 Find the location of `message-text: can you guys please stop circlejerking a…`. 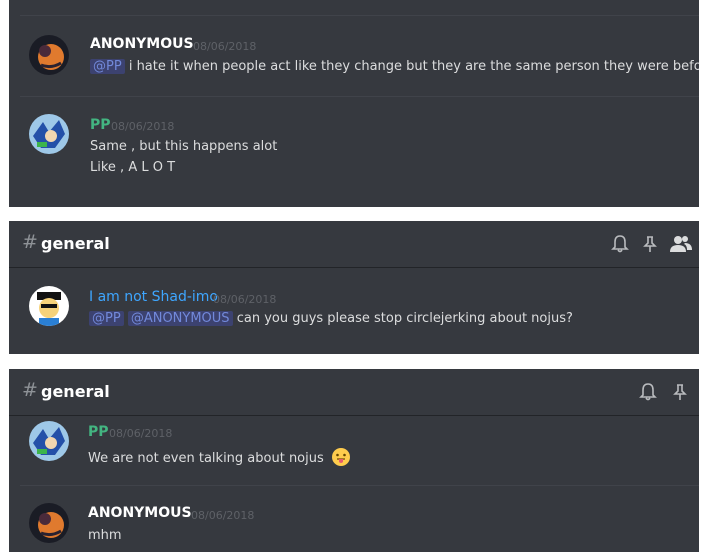

message-text: can you guys please stop circlejerking a… is located at coordinates (404, 318).